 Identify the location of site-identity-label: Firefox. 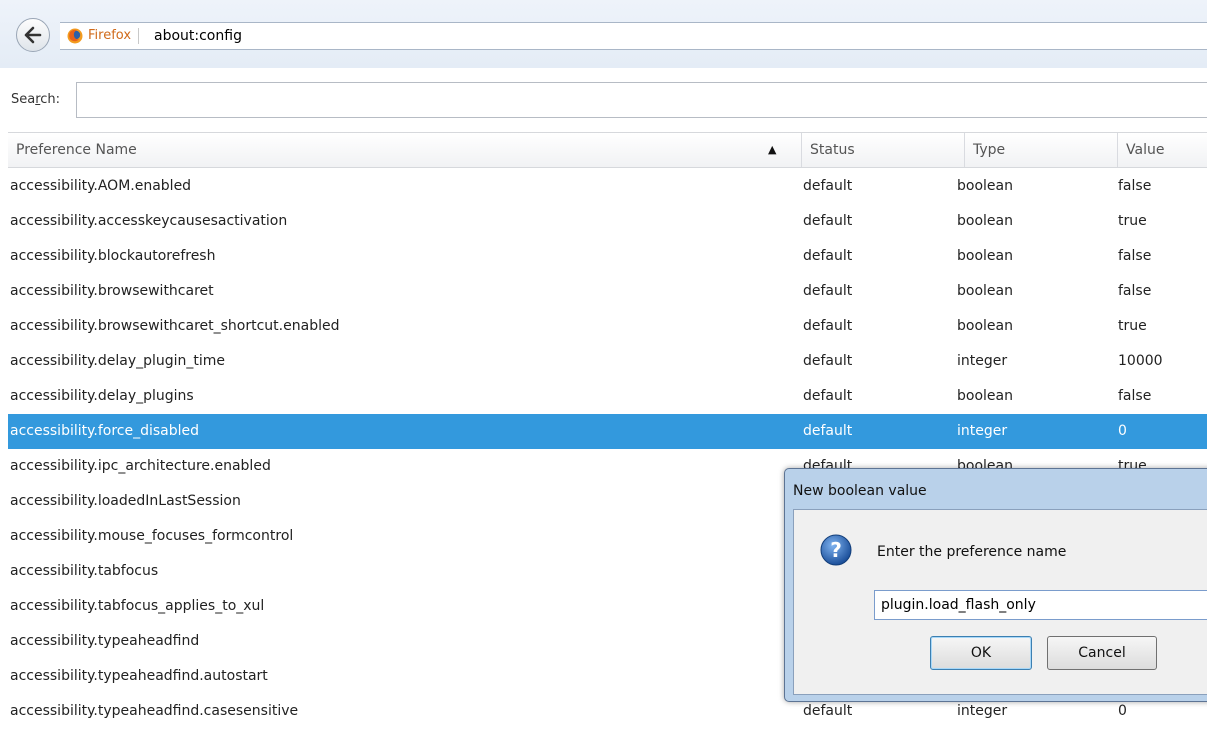
(114, 36).